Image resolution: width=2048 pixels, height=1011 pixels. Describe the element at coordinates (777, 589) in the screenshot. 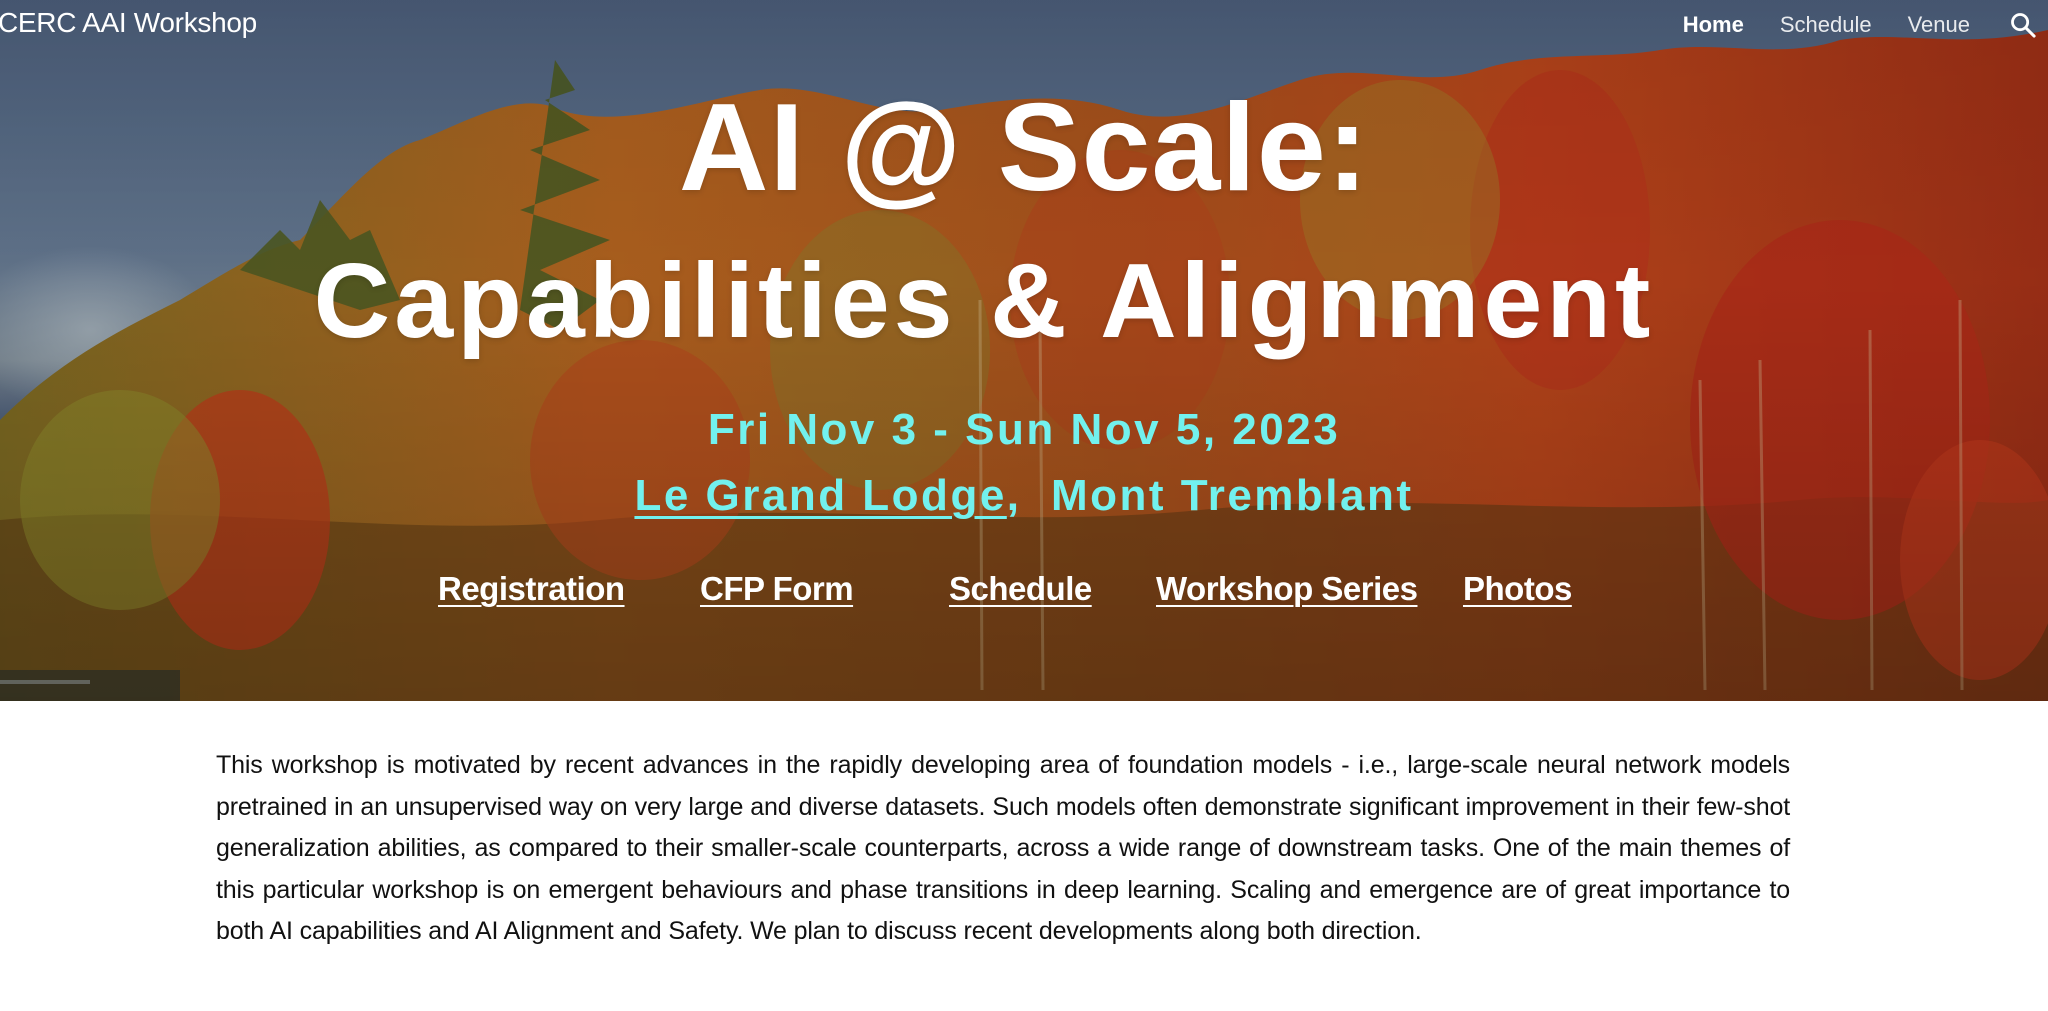

I see `cfp-form-link: CFP Form` at that location.